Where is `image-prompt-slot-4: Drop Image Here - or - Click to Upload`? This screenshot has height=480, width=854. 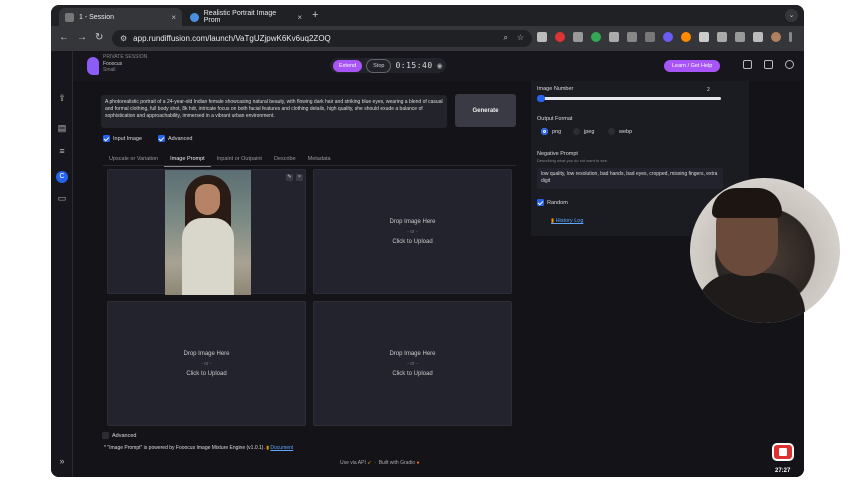
image-prompt-slot-4: Drop Image Here - or - Click to Upload is located at coordinates (412, 363).